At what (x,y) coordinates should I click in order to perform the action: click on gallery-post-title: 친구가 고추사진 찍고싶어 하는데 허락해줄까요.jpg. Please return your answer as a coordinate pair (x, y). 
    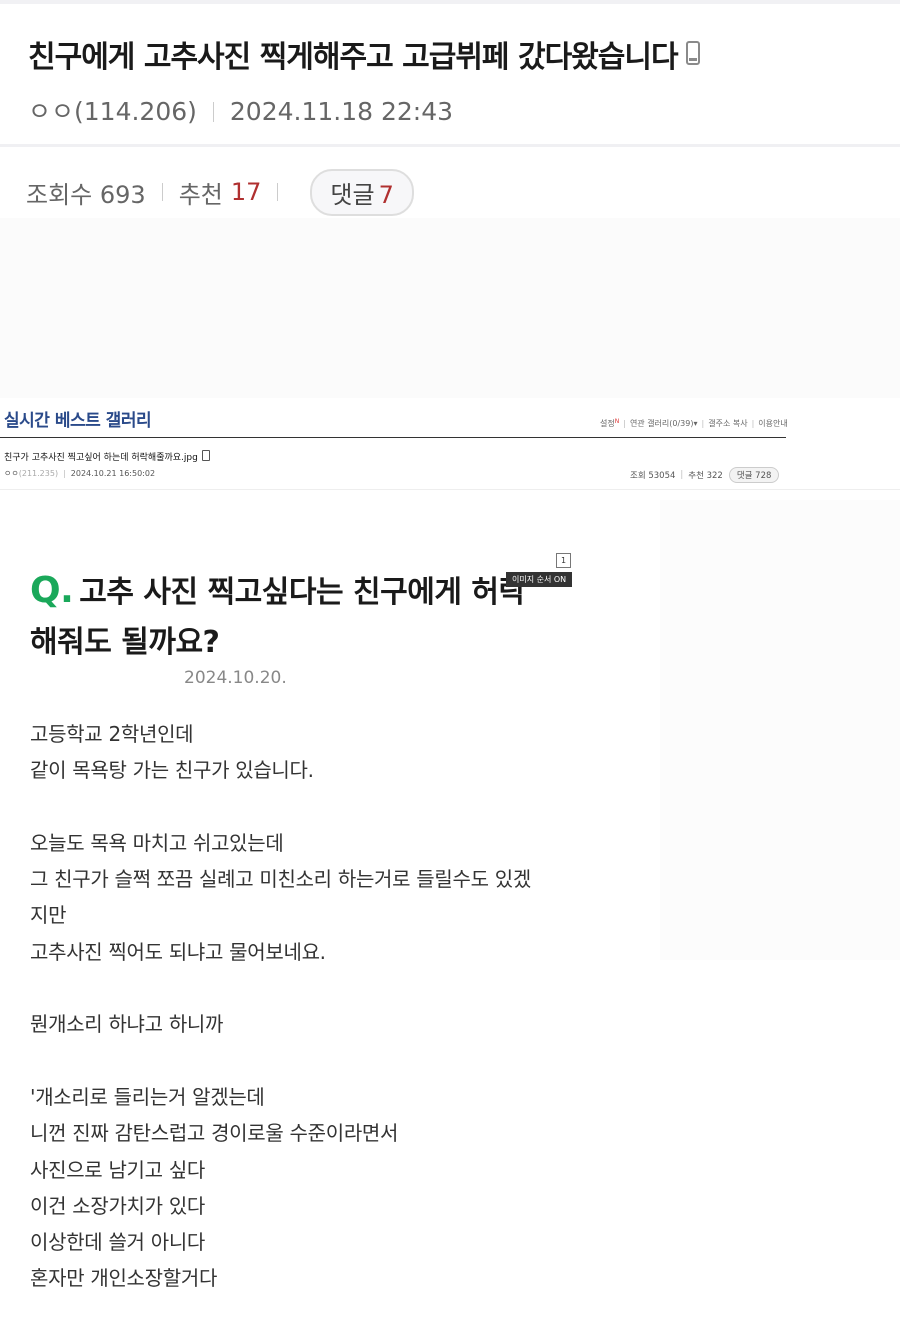
    Looking at the image, I should click on (107, 456).